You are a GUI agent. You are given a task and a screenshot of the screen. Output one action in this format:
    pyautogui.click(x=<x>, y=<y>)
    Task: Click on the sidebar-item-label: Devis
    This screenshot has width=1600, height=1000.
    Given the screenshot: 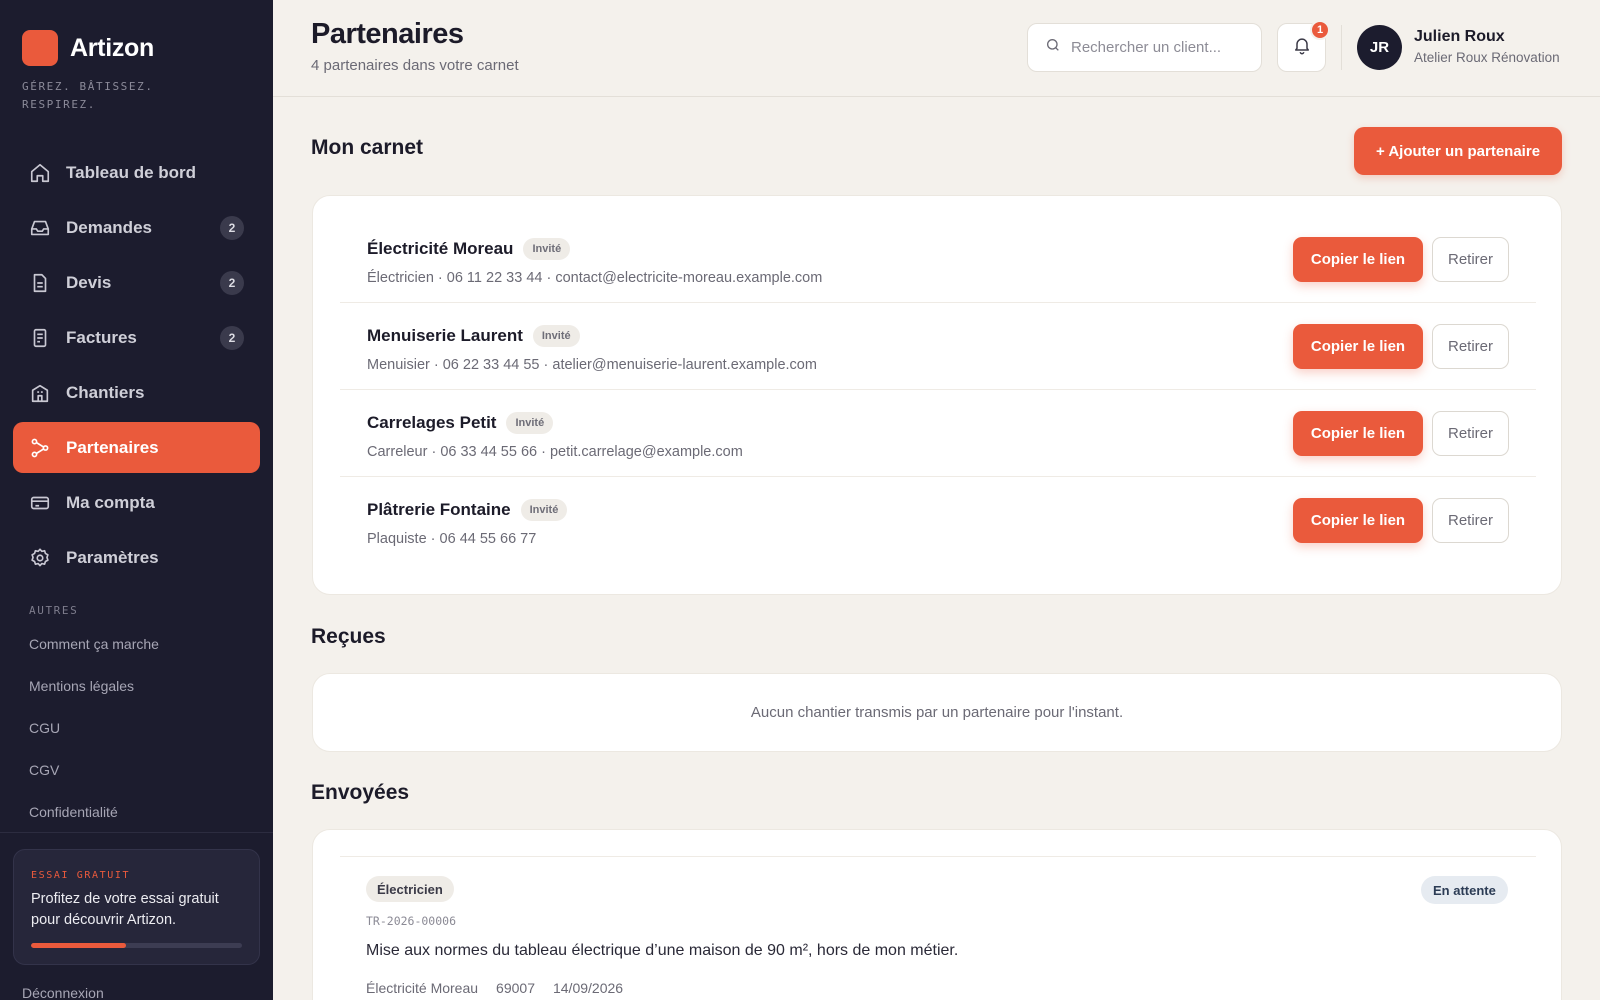 What is the action you would take?
    pyautogui.click(x=89, y=282)
    